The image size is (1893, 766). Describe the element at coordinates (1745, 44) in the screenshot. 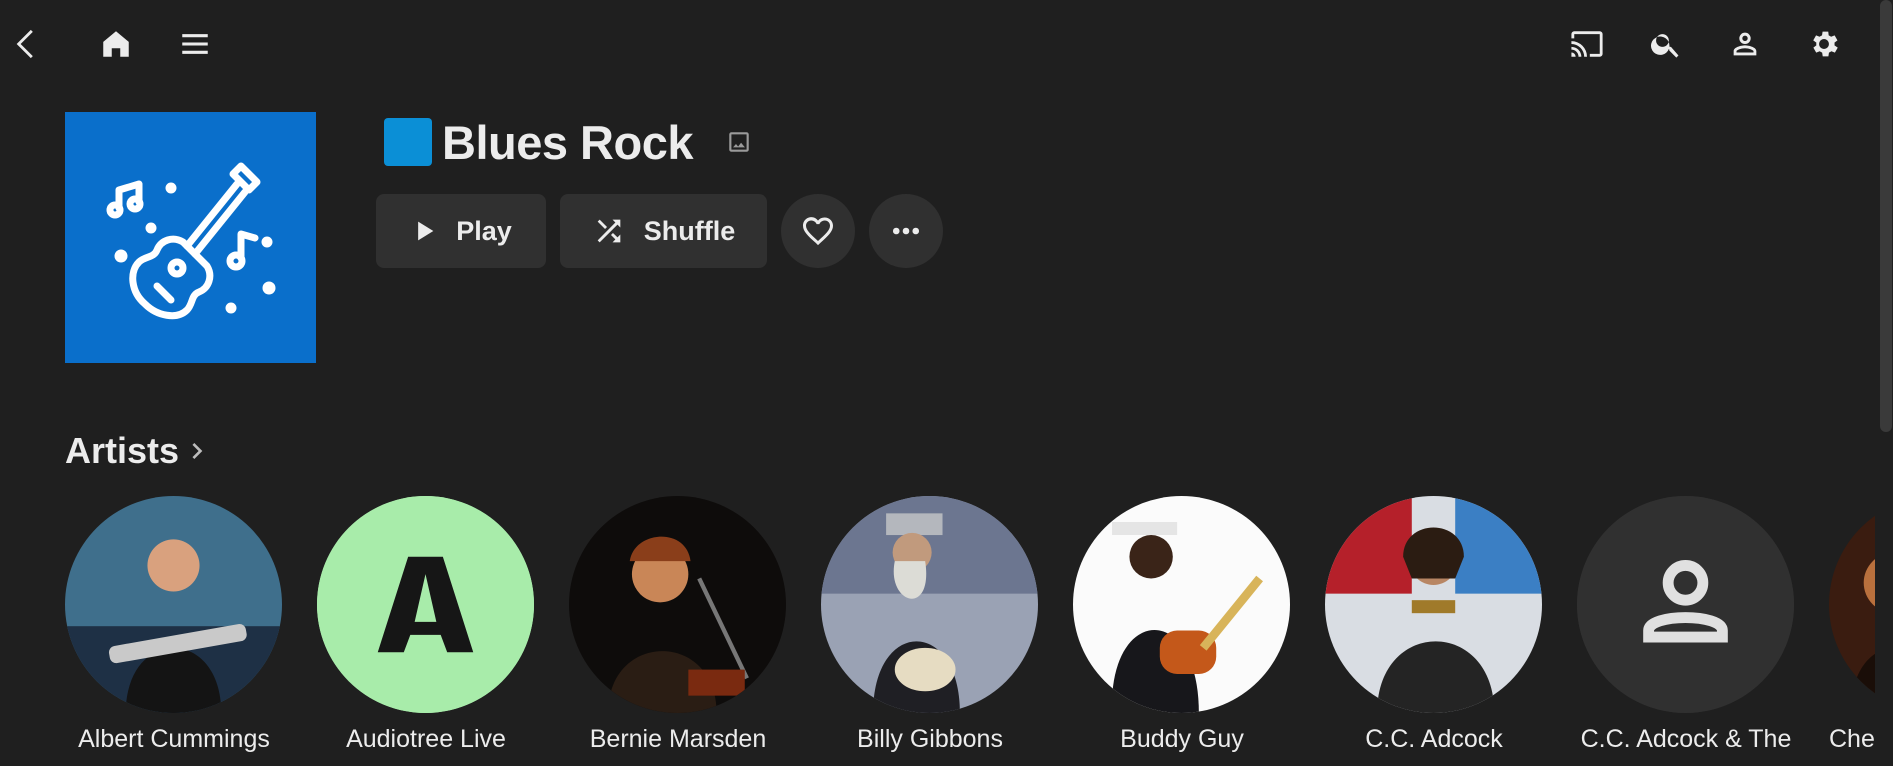

I see `user-icon` at that location.